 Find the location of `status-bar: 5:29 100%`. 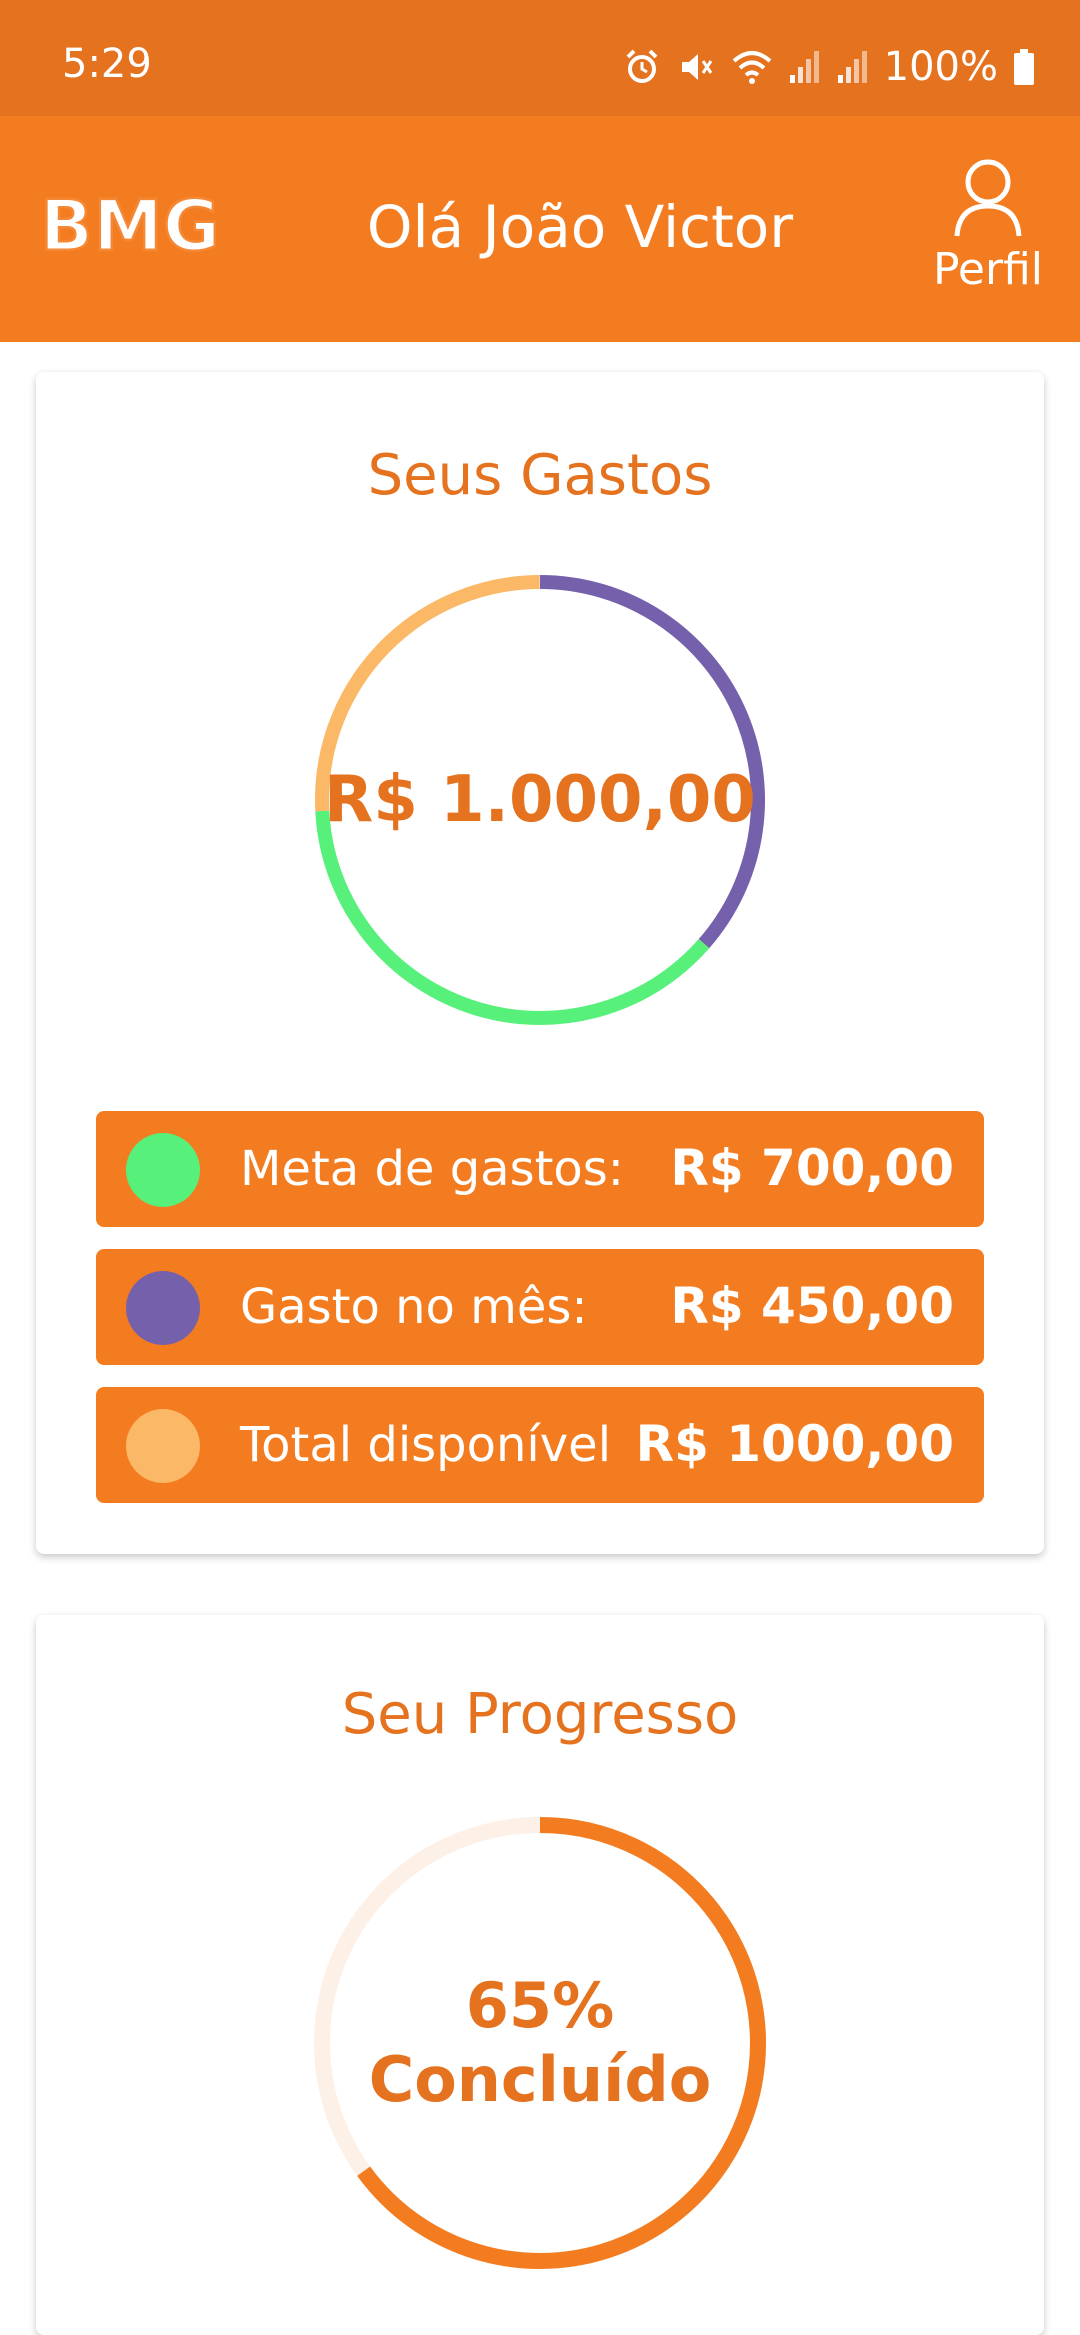

status-bar: 5:29 100% is located at coordinates (540, 58).